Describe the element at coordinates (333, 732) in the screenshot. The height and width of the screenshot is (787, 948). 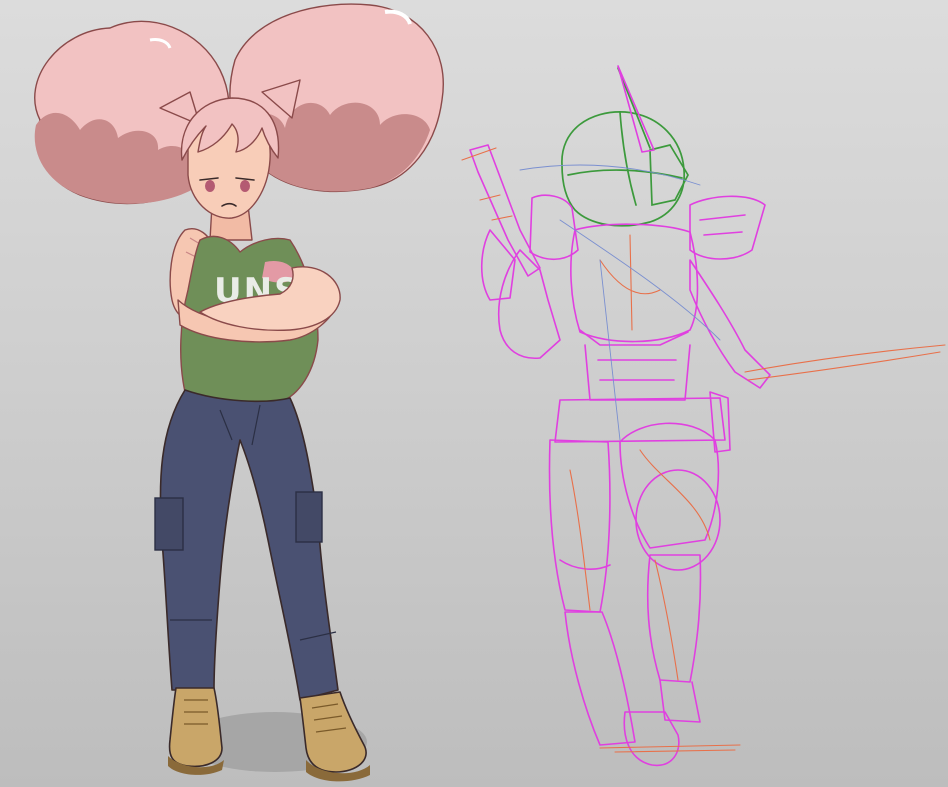
I see `right-boot` at that location.